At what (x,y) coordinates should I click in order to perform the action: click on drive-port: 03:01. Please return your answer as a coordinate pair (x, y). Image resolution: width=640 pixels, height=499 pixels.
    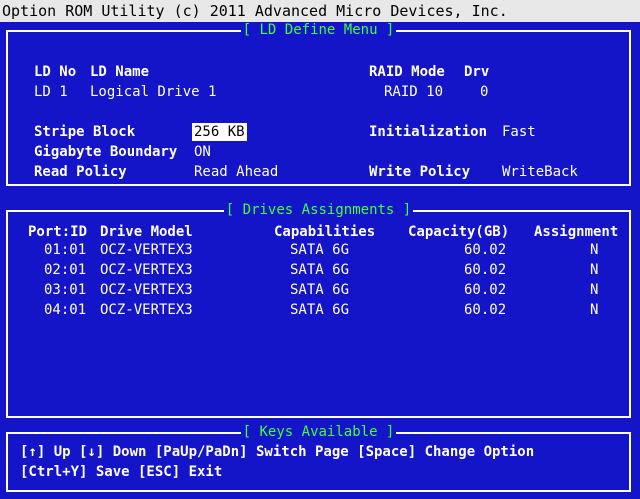
    Looking at the image, I should click on (65, 290).